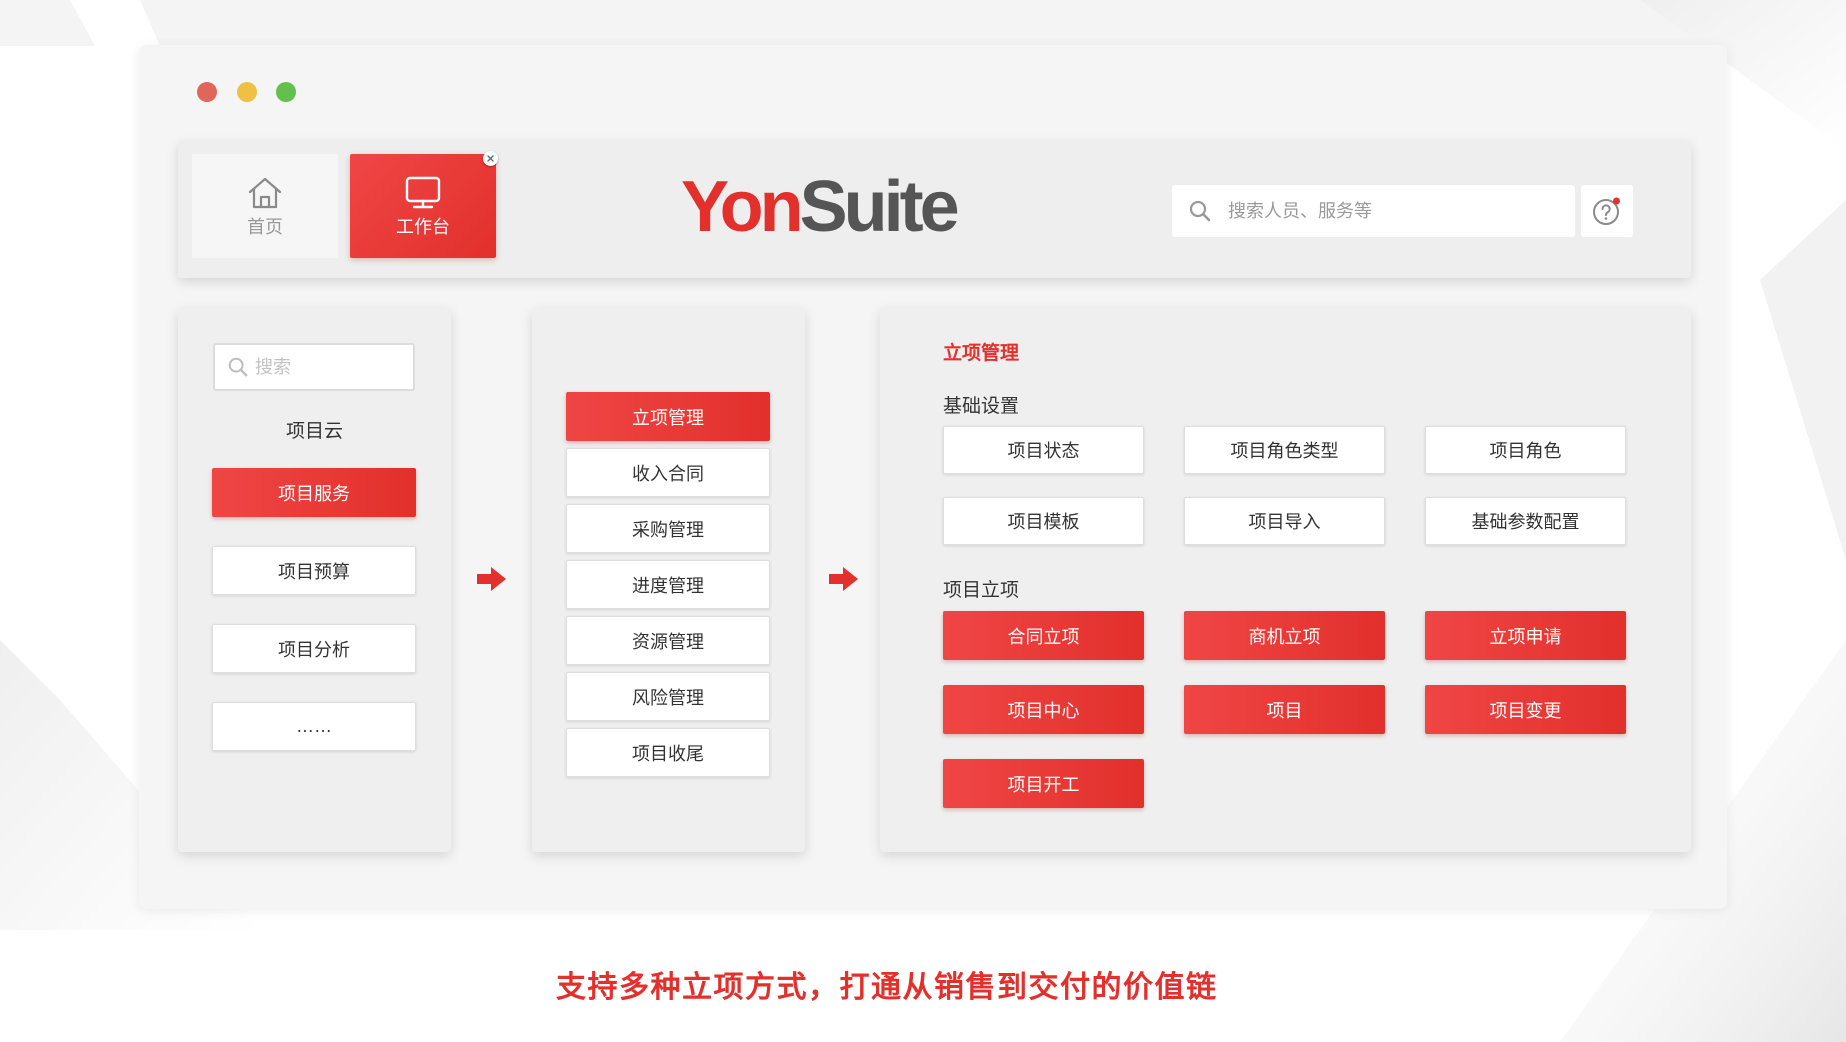 The height and width of the screenshot is (1042, 1846). What do you see at coordinates (668, 416) in the screenshot?
I see `menu-item-initiation: 立项管理` at bounding box center [668, 416].